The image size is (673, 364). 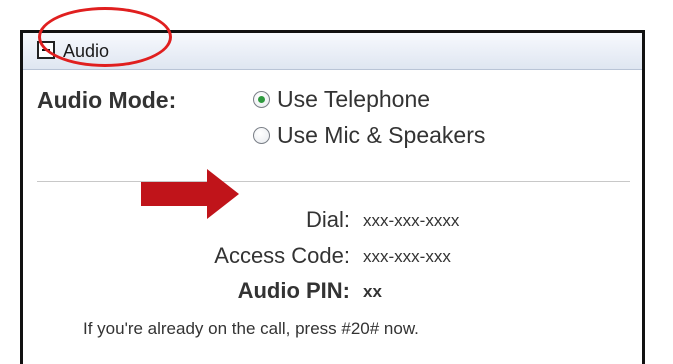 What do you see at coordinates (381, 135) in the screenshot?
I see `use-mic-speakers-label: Use Mic & Speakers` at bounding box center [381, 135].